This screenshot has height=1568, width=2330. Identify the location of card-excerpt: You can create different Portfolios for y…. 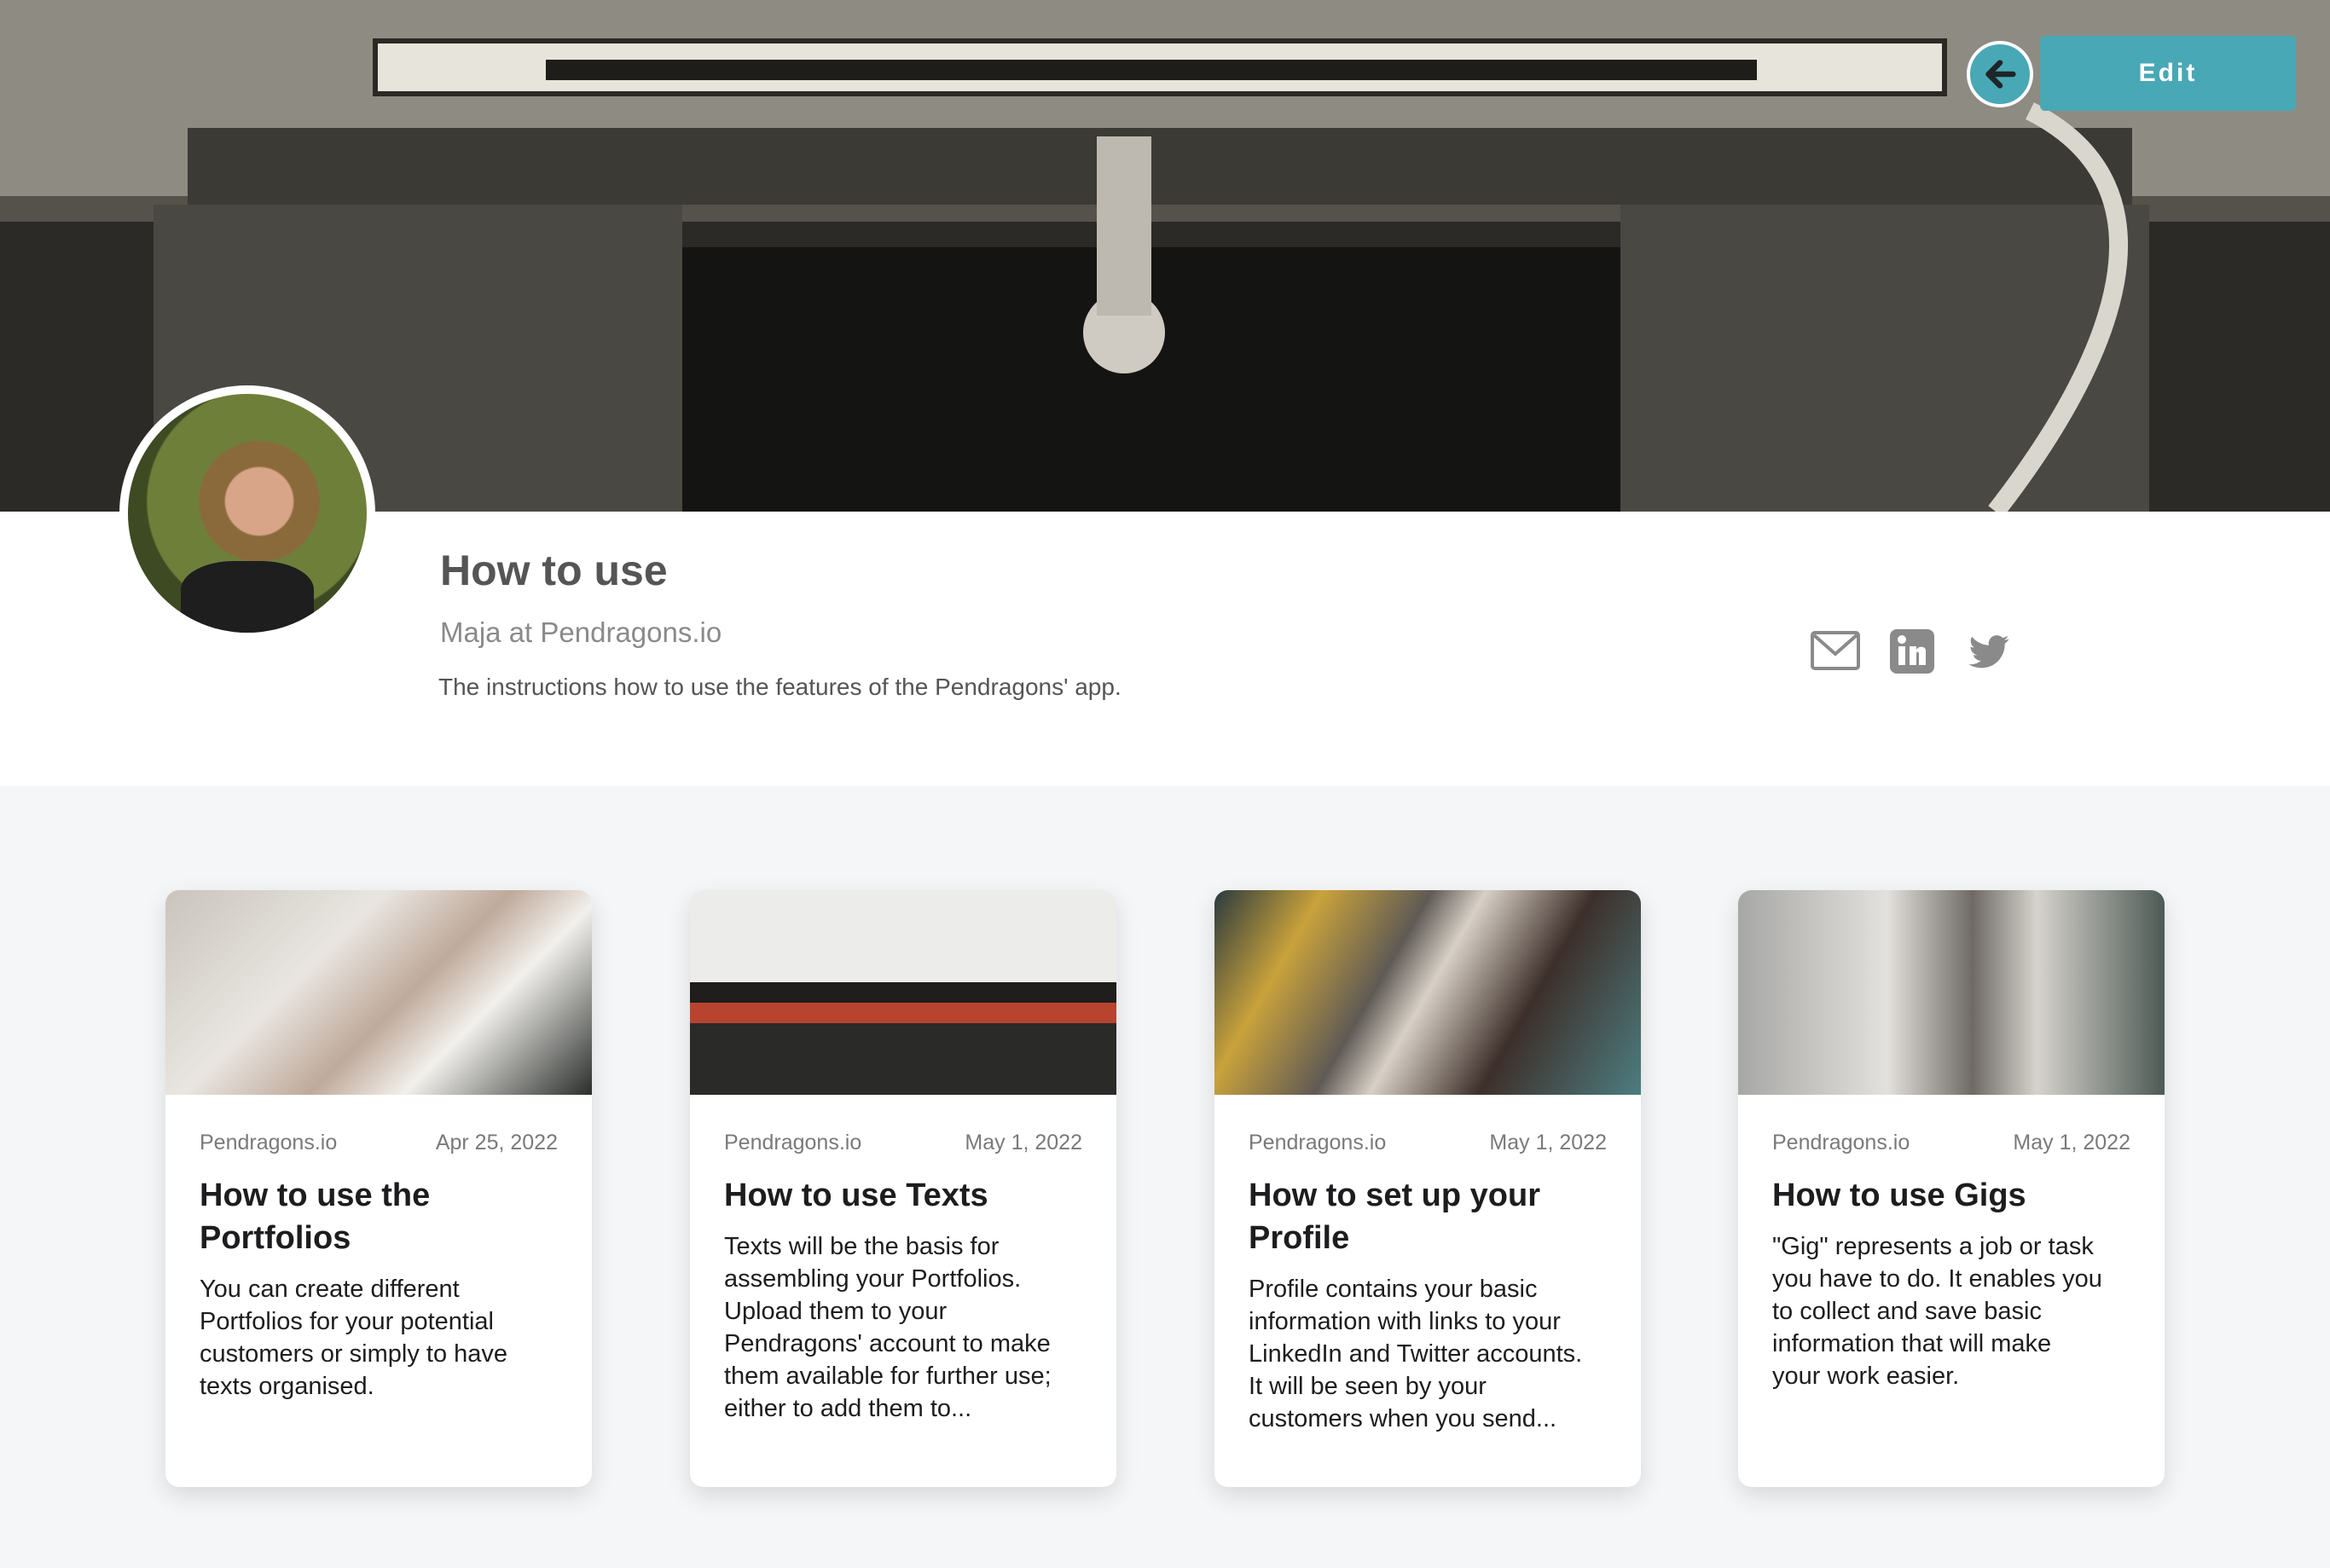
(354, 1338).